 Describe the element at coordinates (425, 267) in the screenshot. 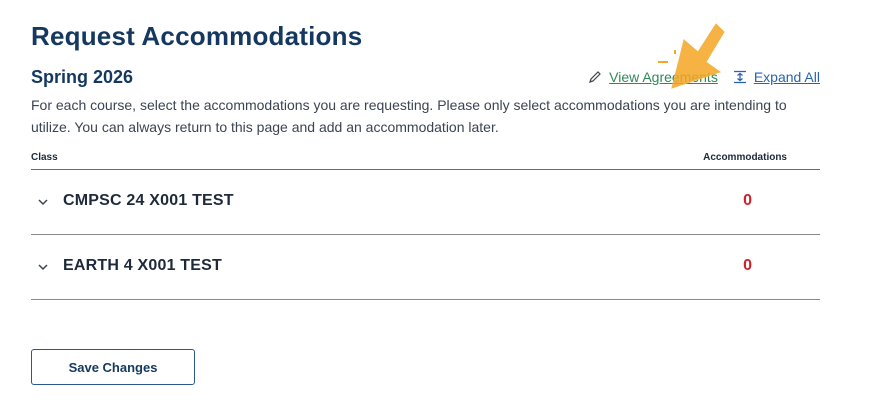

I see `table-row: EARTH 4 X001 TEST 0` at that location.